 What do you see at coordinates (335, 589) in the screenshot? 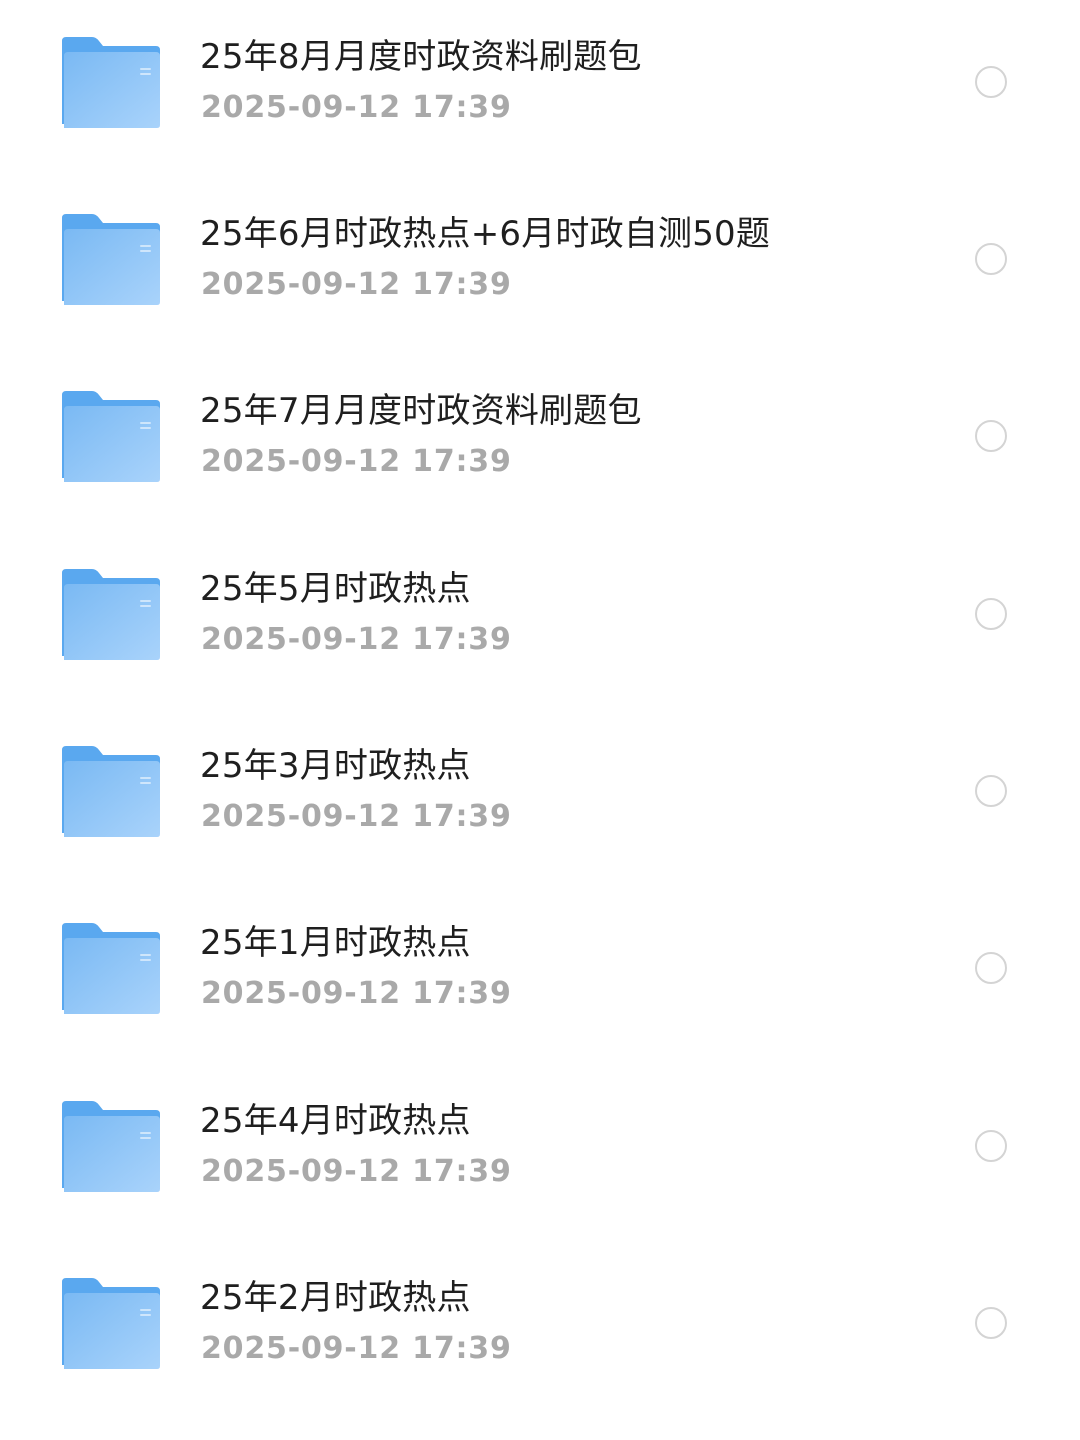
I see `folder-name: 25年5月时政热点` at bounding box center [335, 589].